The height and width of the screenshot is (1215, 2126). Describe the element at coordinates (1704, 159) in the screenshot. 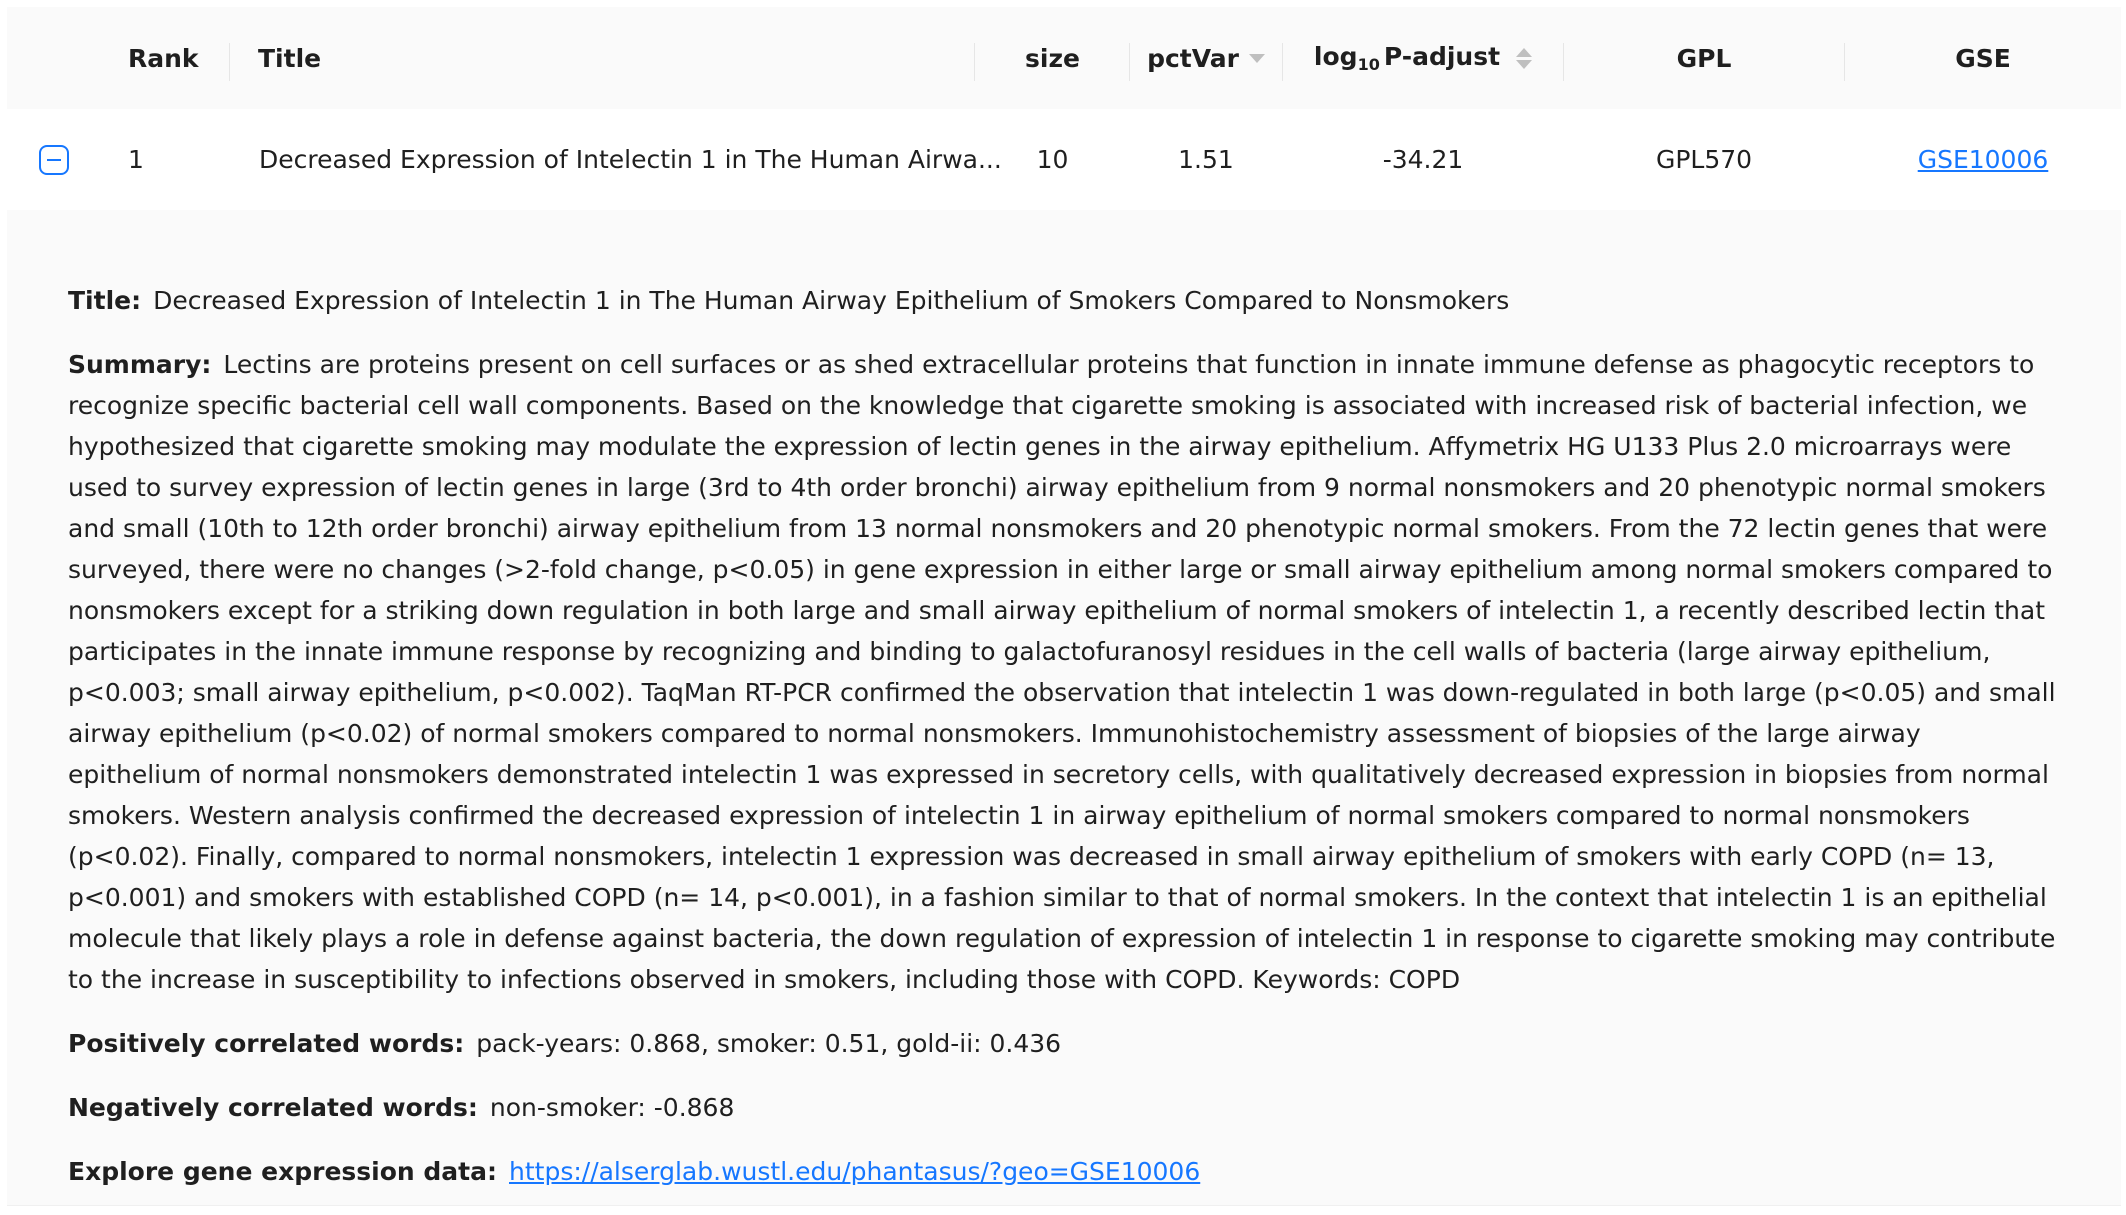

I see `cell-gpl: GPL570` at that location.